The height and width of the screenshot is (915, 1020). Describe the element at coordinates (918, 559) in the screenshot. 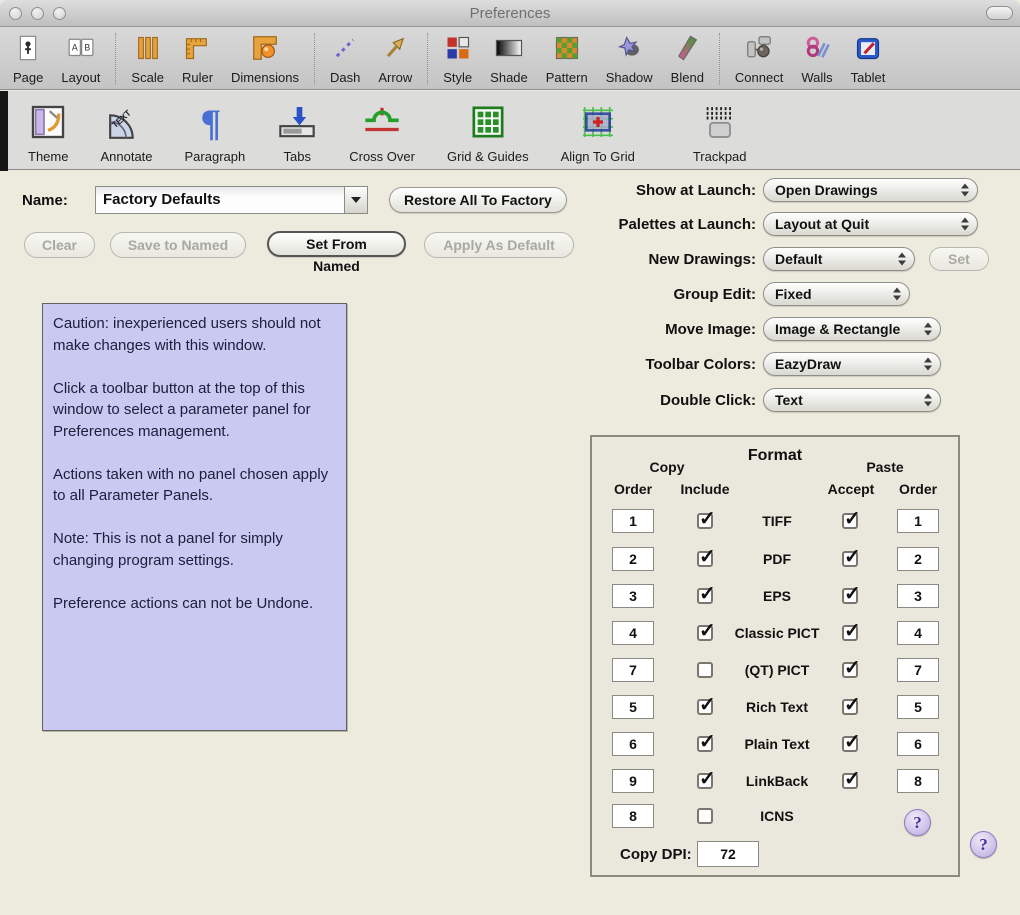

I see `paste-order-field: 2` at that location.